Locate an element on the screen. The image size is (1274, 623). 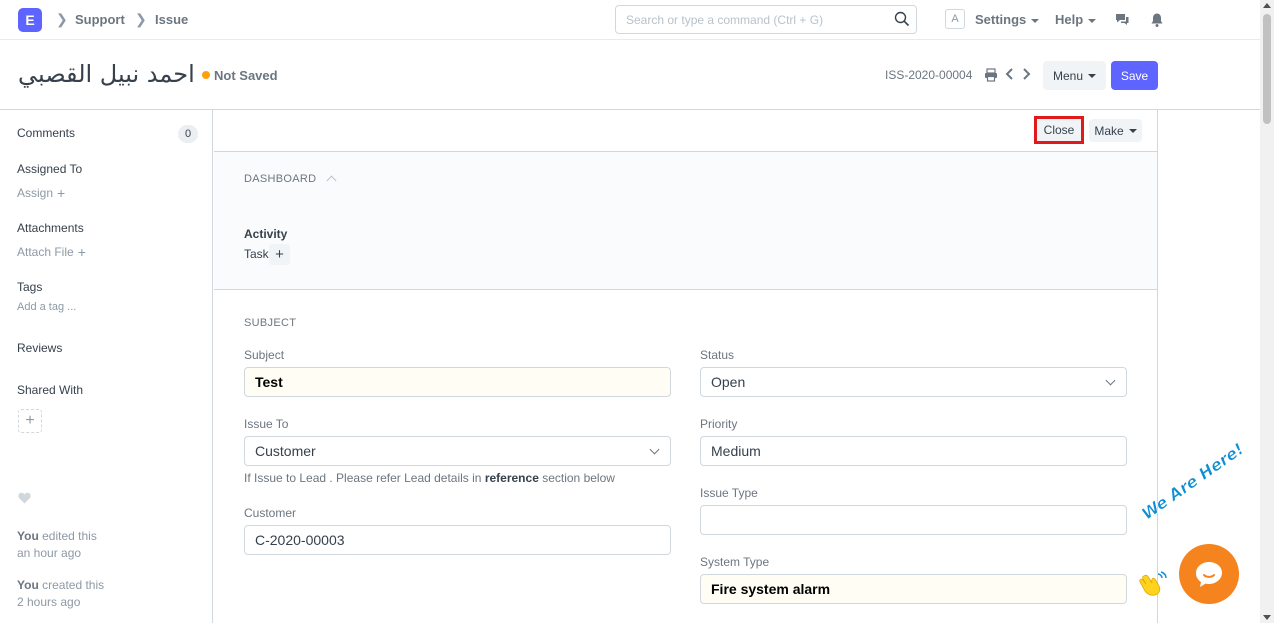
scroll-thumb is located at coordinates (1267, 69).